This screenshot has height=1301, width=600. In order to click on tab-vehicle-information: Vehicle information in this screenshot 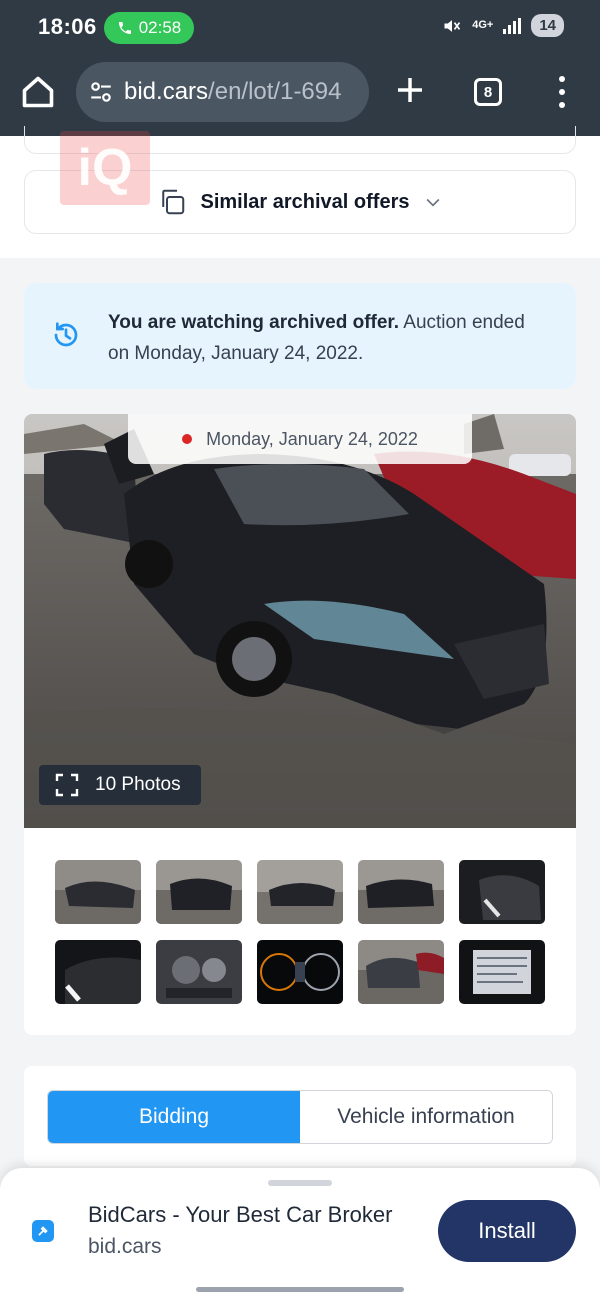, I will do `click(426, 1117)`.